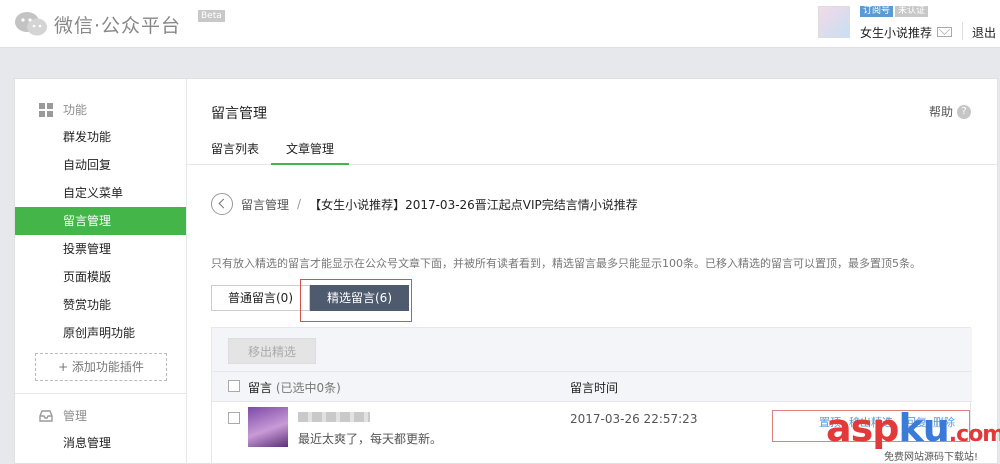 This screenshot has height=464, width=1000. Describe the element at coordinates (100, 193) in the screenshot. I see `sidebar-item-custom-menu: 自定义菜单` at that location.